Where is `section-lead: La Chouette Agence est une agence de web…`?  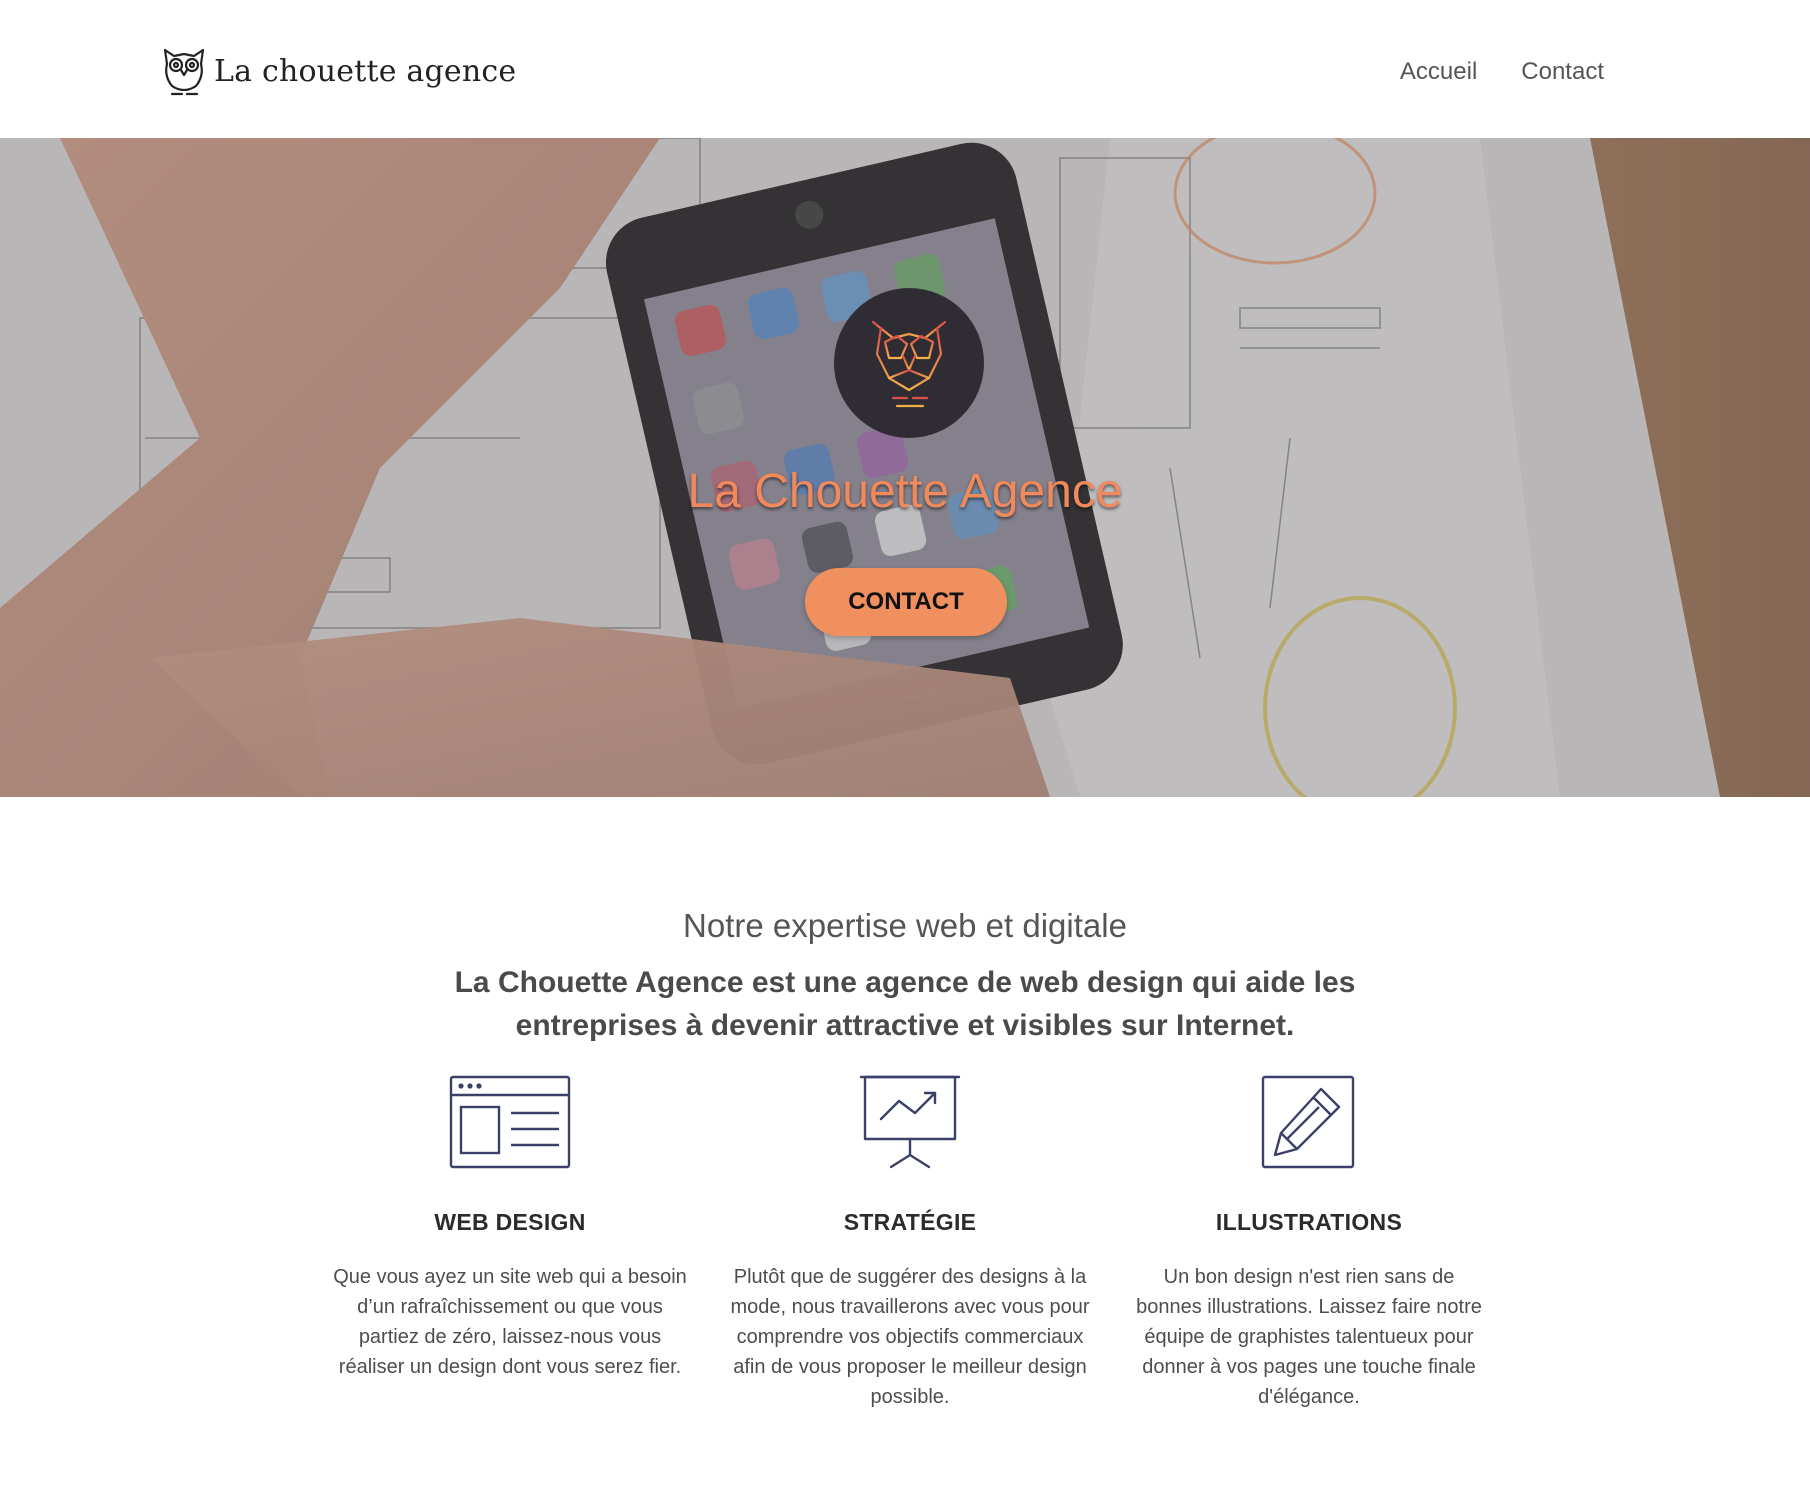
section-lead: La Chouette Agence est une agence de web… is located at coordinates (905, 1004).